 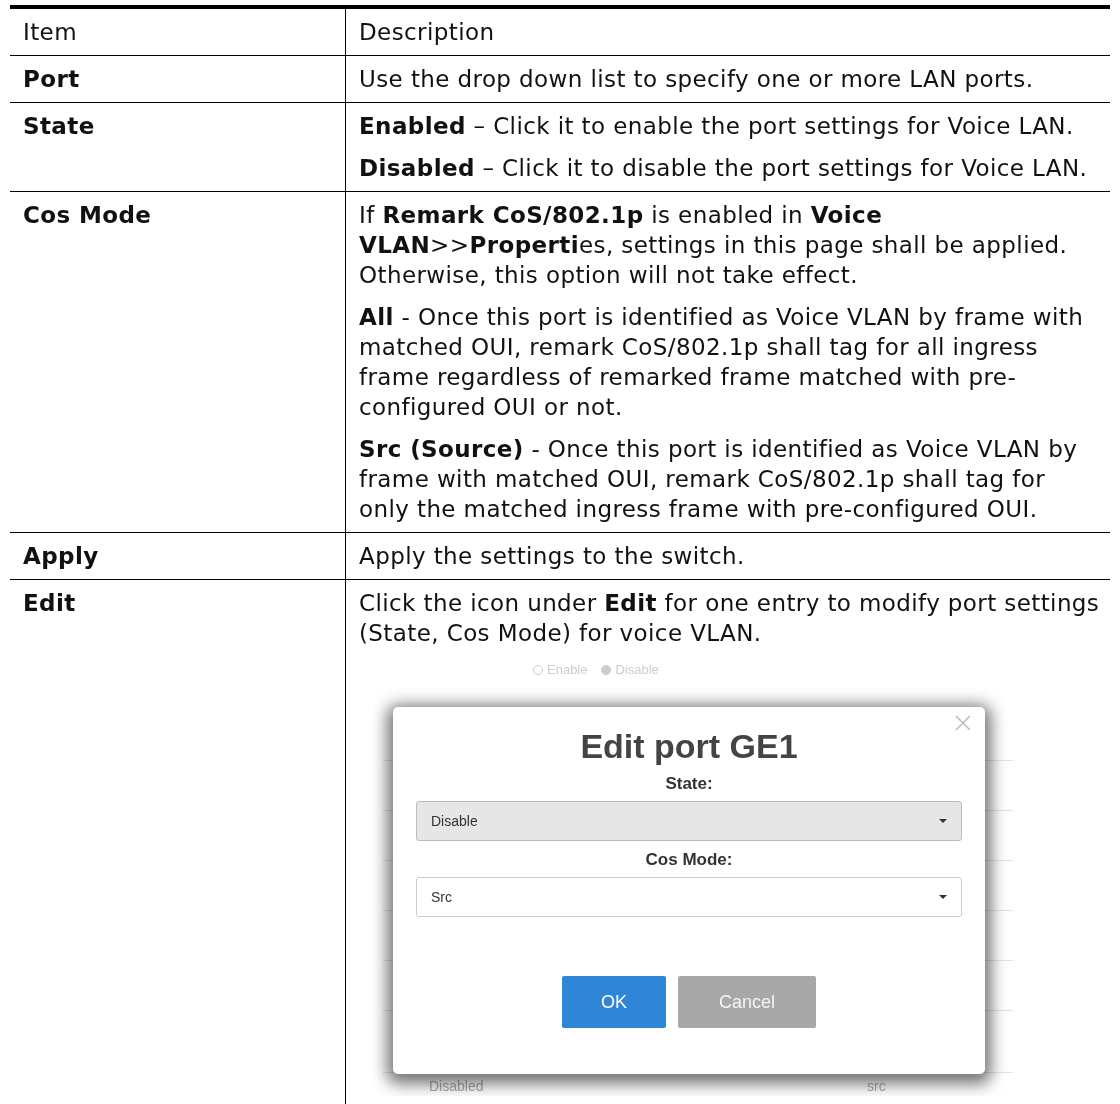 I want to click on column-header: Description, so click(x=727, y=31).